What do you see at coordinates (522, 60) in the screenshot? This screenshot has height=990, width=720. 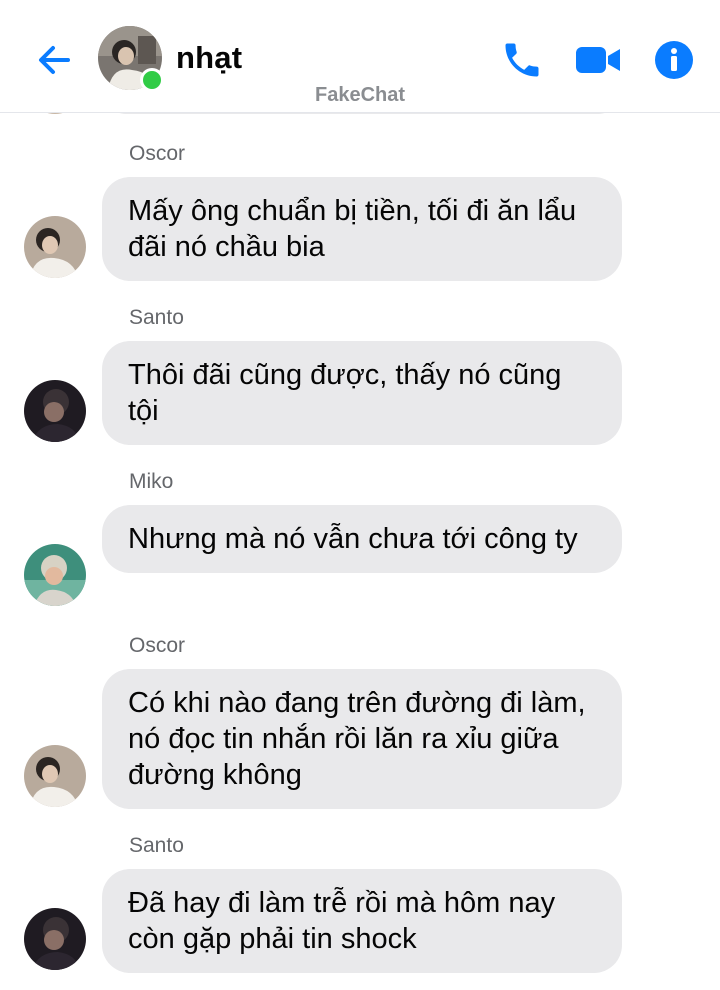 I see `phone-icon` at bounding box center [522, 60].